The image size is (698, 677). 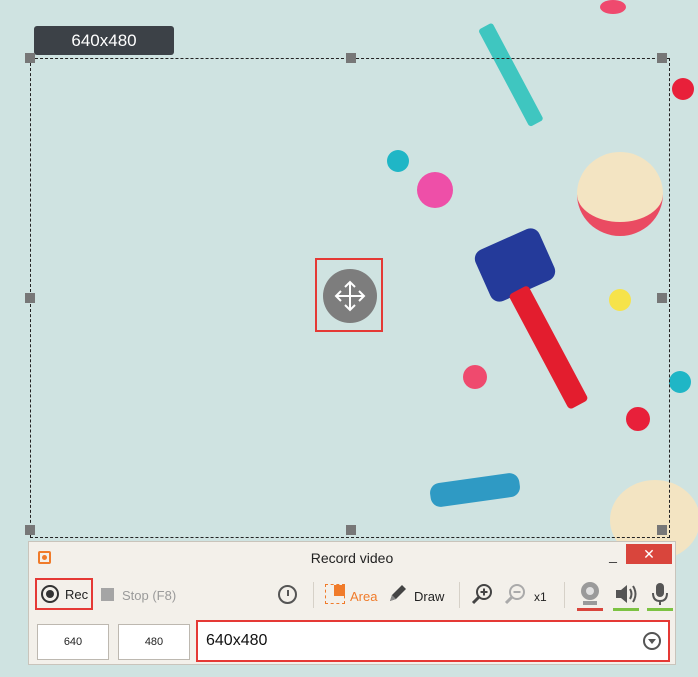 I want to click on record-toolbar: Rec Stop (F8) Area Draw x1, so click(x=352, y=596).